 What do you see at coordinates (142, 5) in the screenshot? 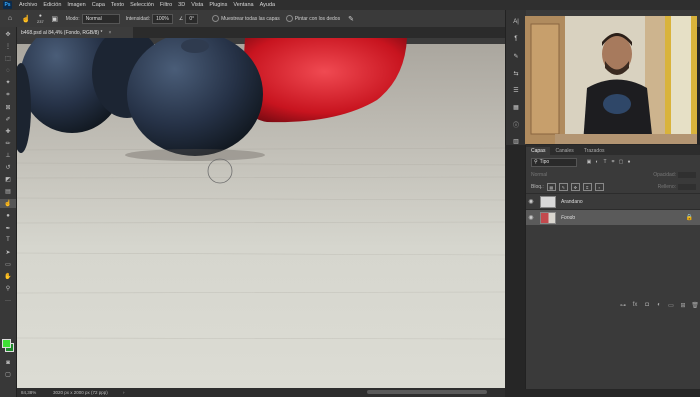
I see `menu-item-seleccion: Selección` at bounding box center [142, 5].